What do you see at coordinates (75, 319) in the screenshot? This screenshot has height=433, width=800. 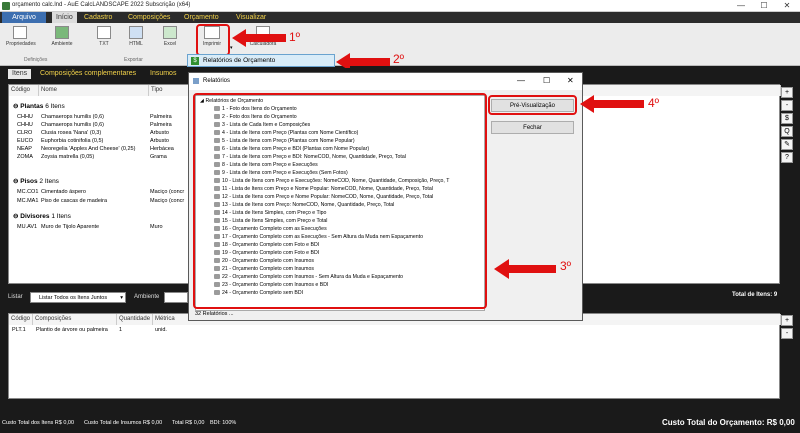 I see `col2-composicoes: Composições` at bounding box center [75, 319].